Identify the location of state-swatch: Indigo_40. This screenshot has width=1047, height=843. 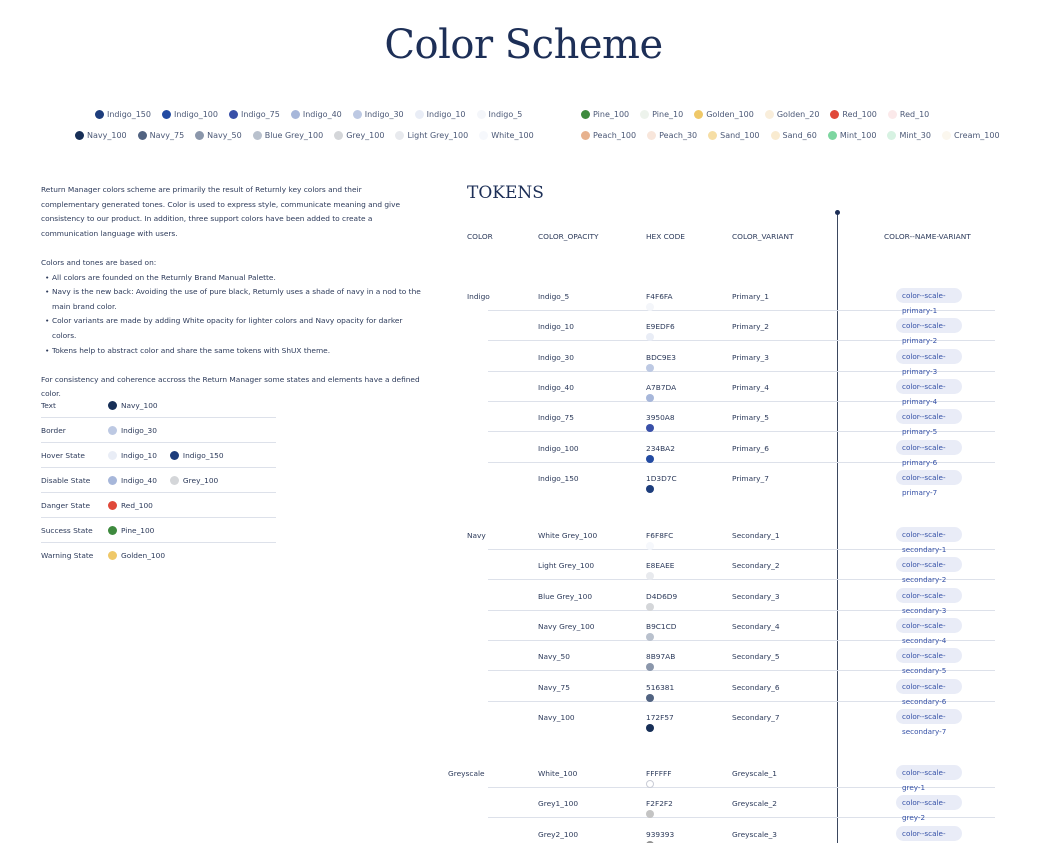
(132, 480).